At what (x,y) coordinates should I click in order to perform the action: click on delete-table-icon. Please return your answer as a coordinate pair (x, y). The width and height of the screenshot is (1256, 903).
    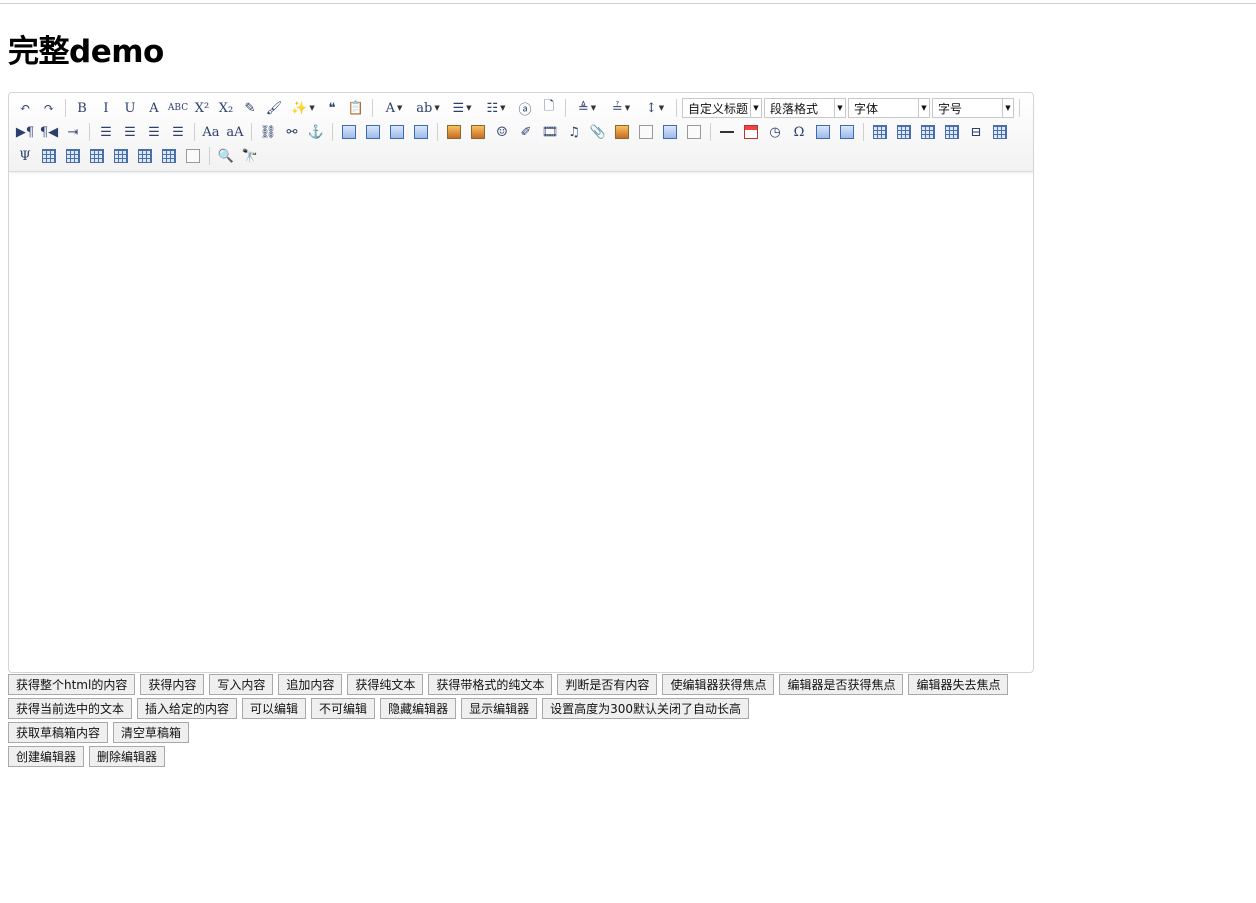
    Looking at the image, I should click on (904, 132).